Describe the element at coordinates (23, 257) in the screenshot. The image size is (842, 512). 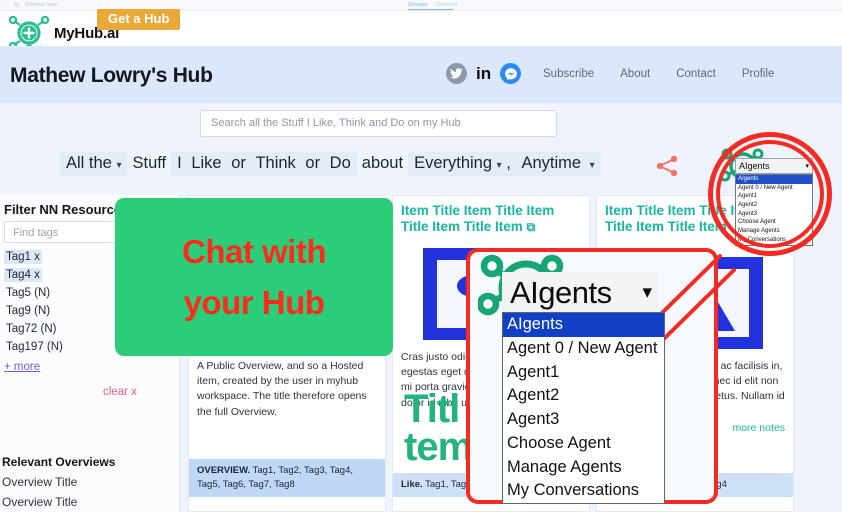
I see `tag-item-1: Tag1 x` at that location.